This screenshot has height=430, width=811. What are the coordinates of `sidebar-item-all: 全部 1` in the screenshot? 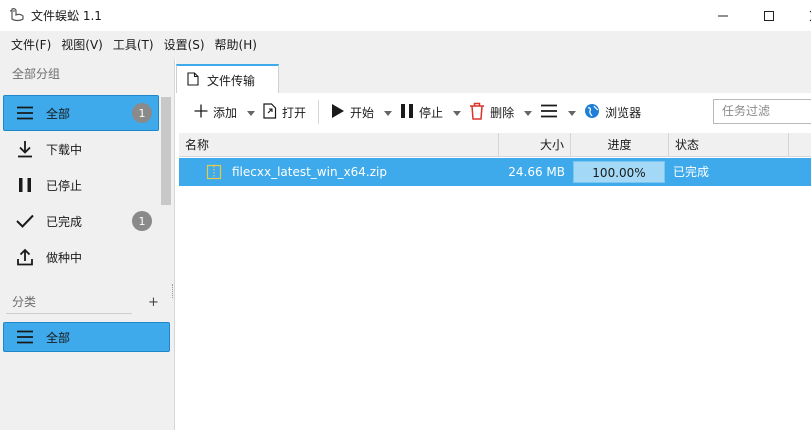 It's located at (81, 113).